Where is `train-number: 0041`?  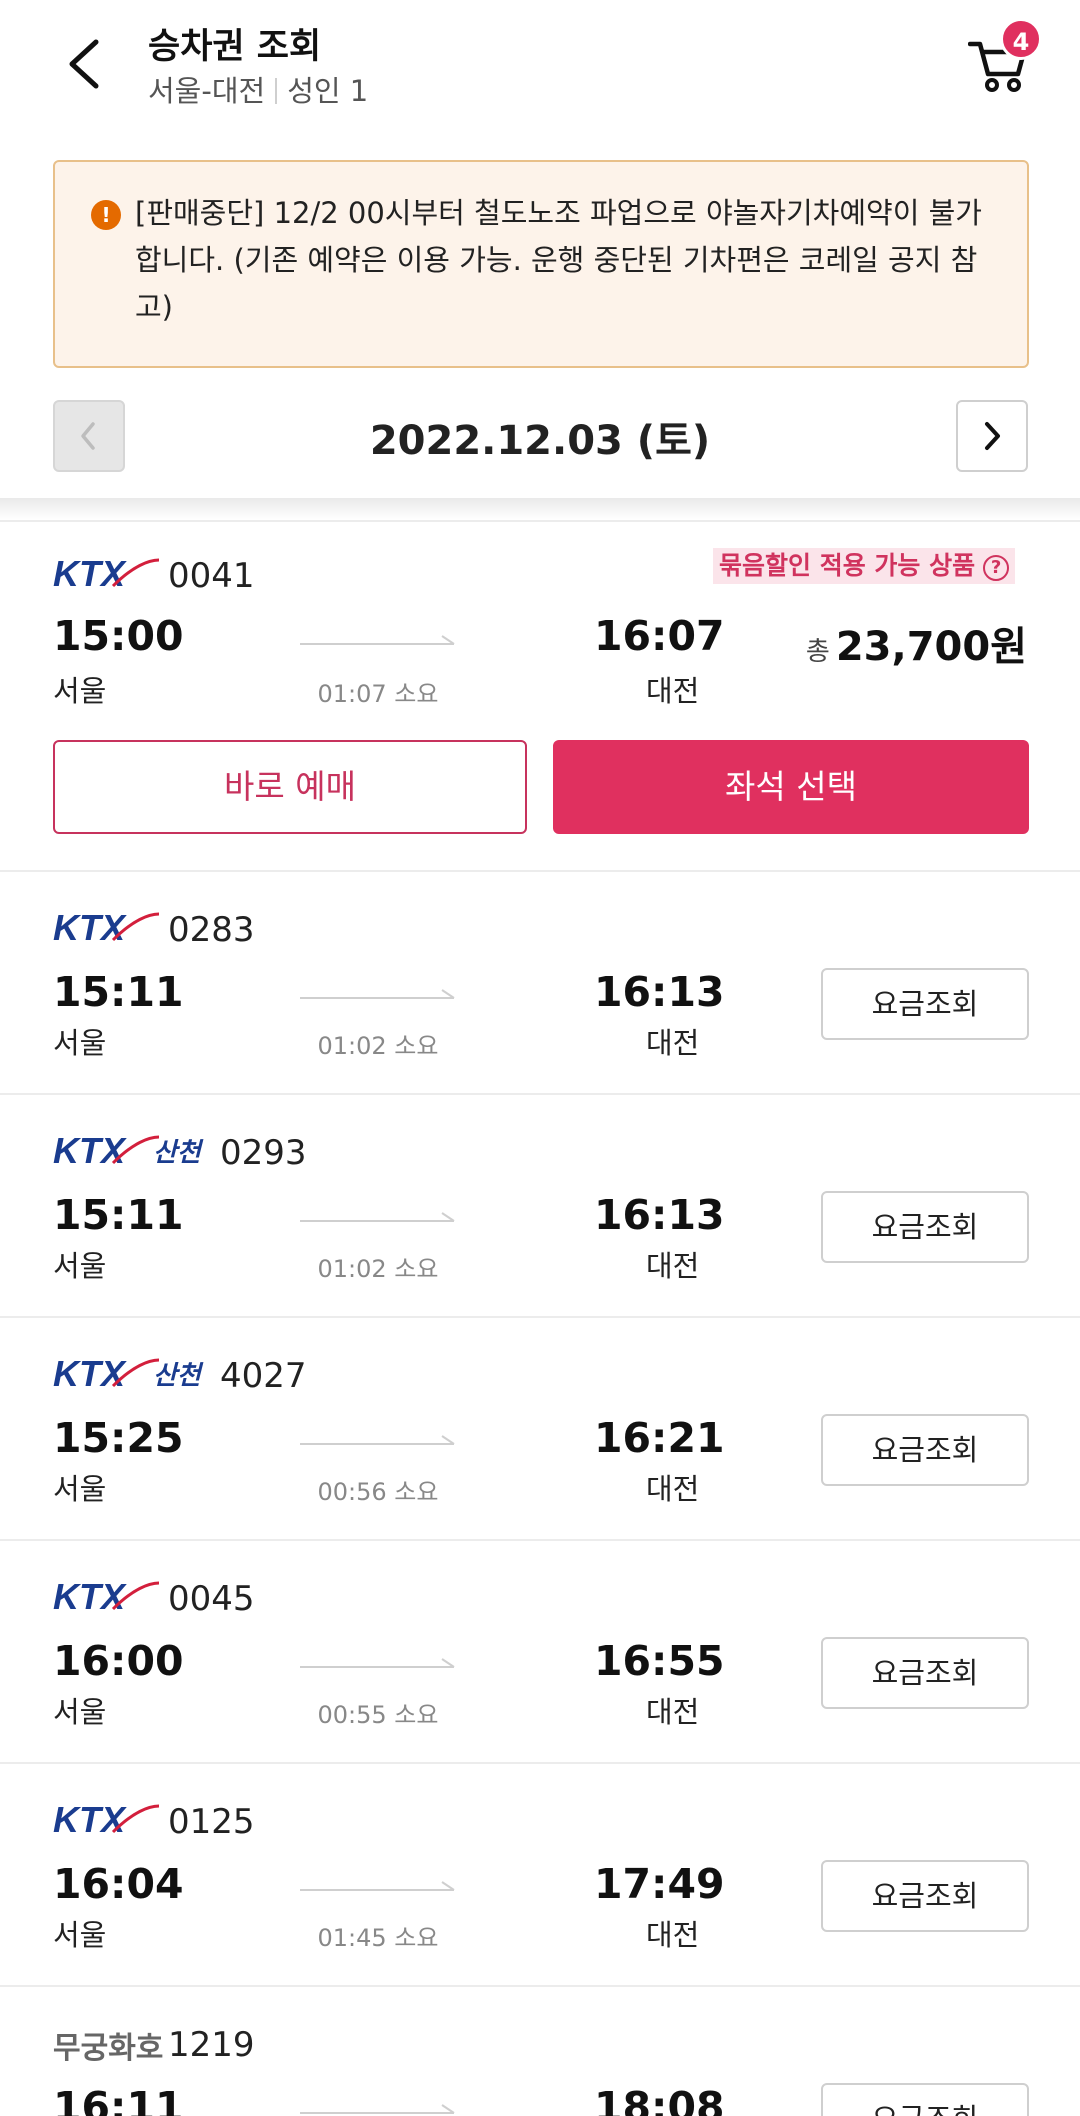 train-number: 0041 is located at coordinates (211, 576).